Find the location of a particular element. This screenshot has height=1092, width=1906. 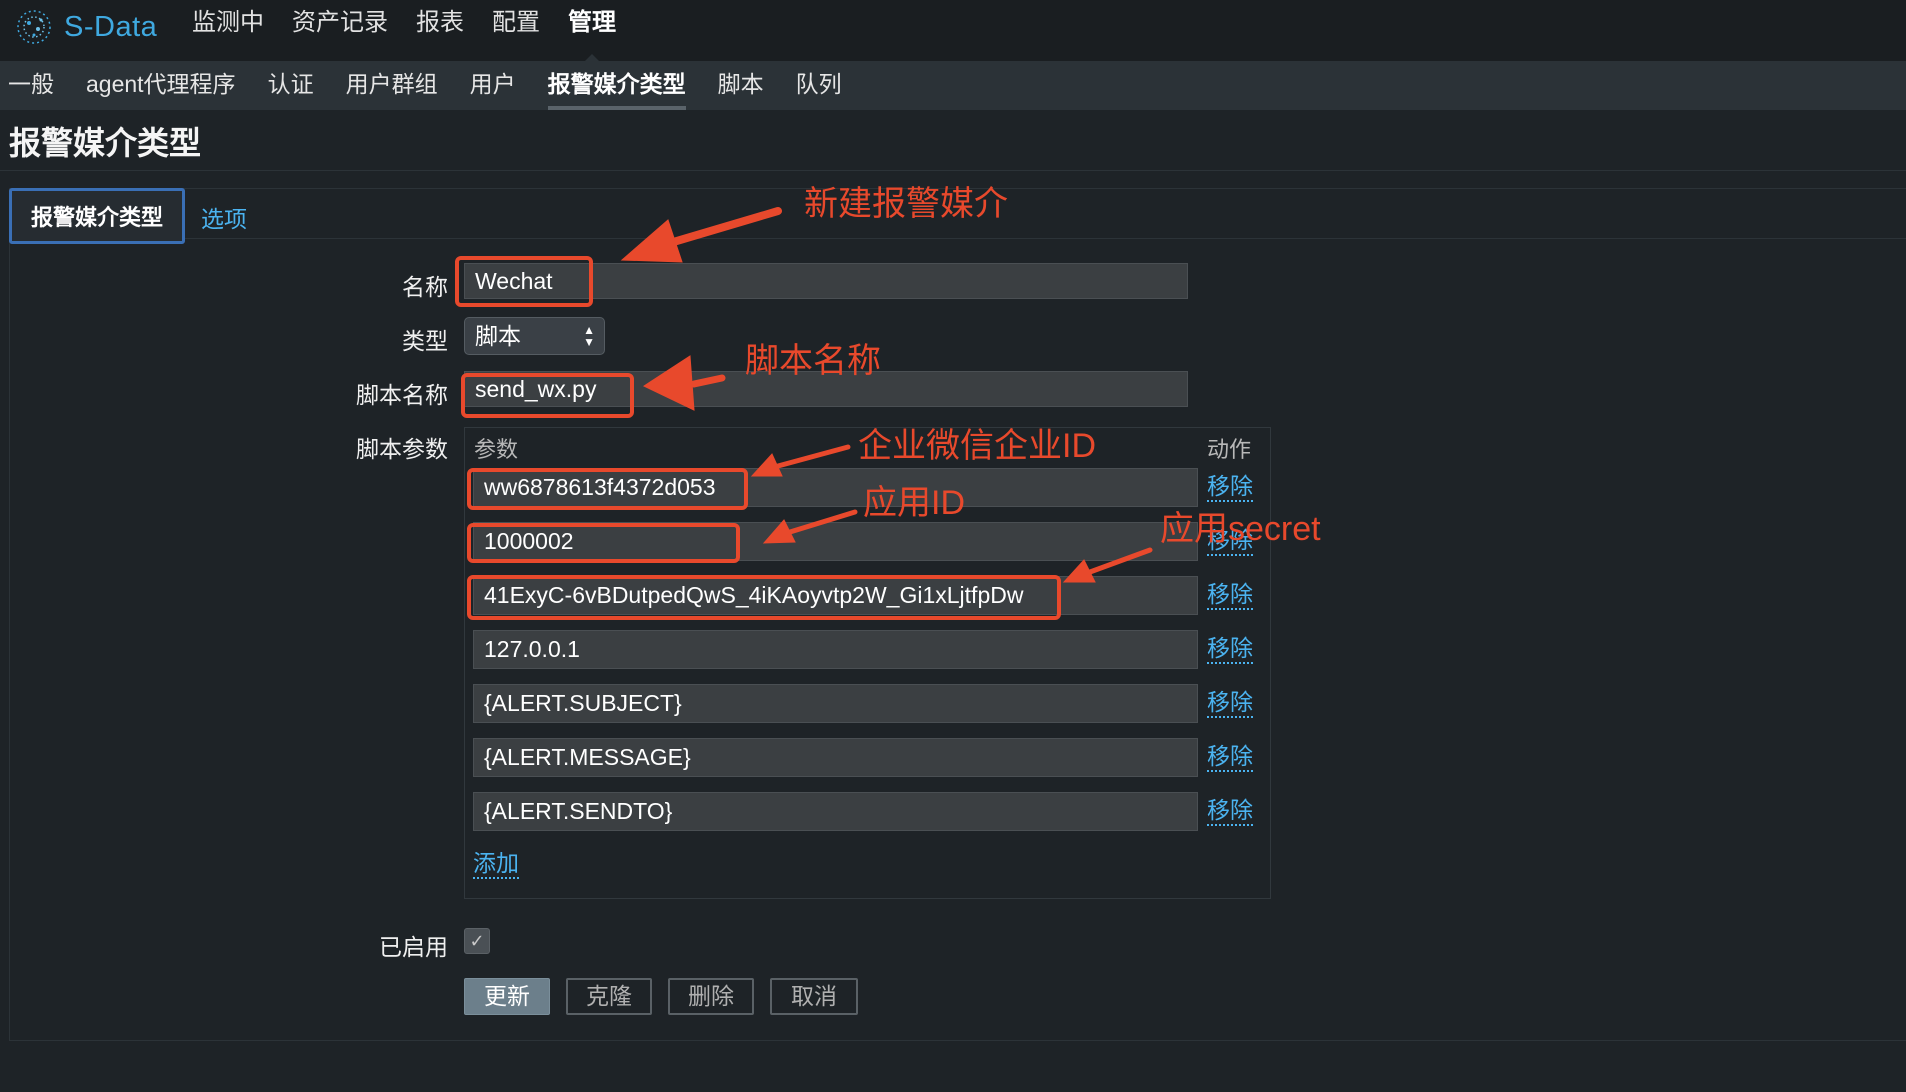

arrow-new-media is located at coordinates (724, 227).